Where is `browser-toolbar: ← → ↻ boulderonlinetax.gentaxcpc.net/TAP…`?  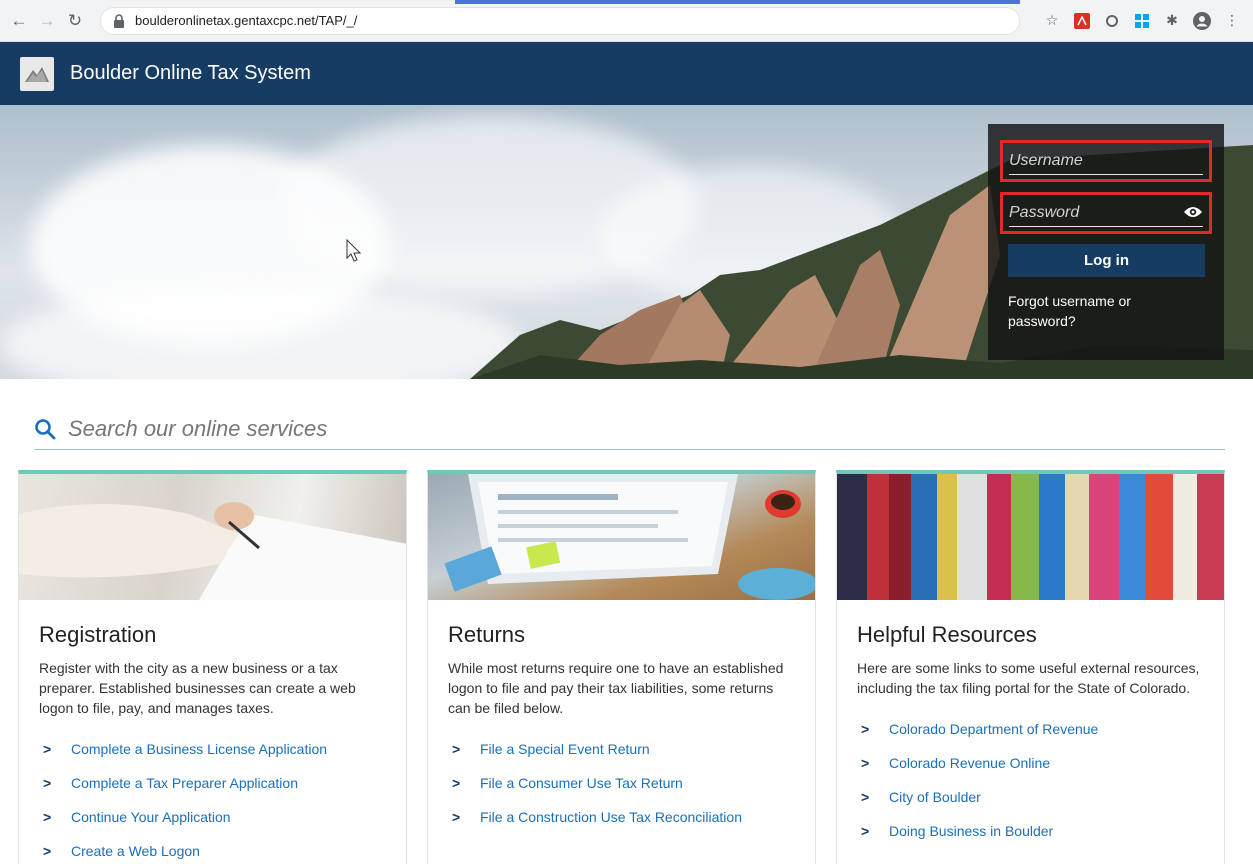
browser-toolbar: ← → ↻ boulderonlinetax.gentaxcpc.net/TAP… is located at coordinates (626, 21).